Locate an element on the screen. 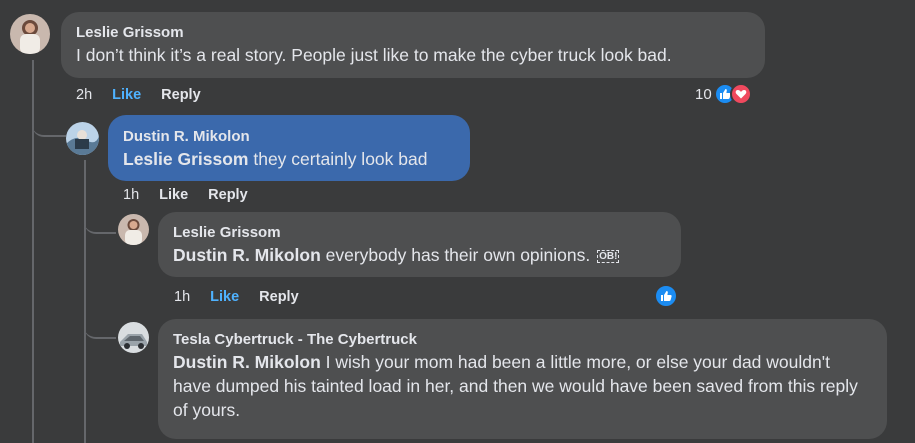  mention-link: Leslie Grissom is located at coordinates (185, 159).